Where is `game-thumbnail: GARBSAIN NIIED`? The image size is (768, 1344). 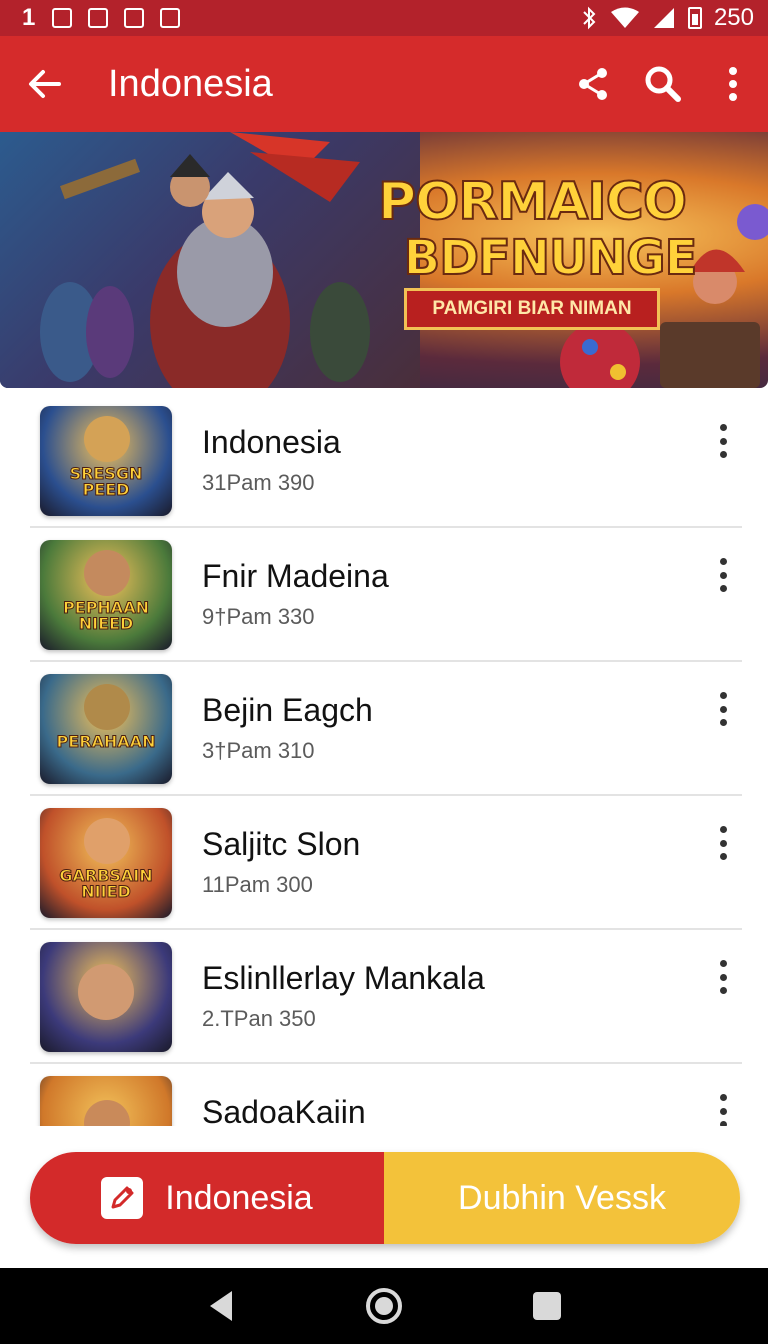 game-thumbnail: GARBSAIN NIIED is located at coordinates (106, 863).